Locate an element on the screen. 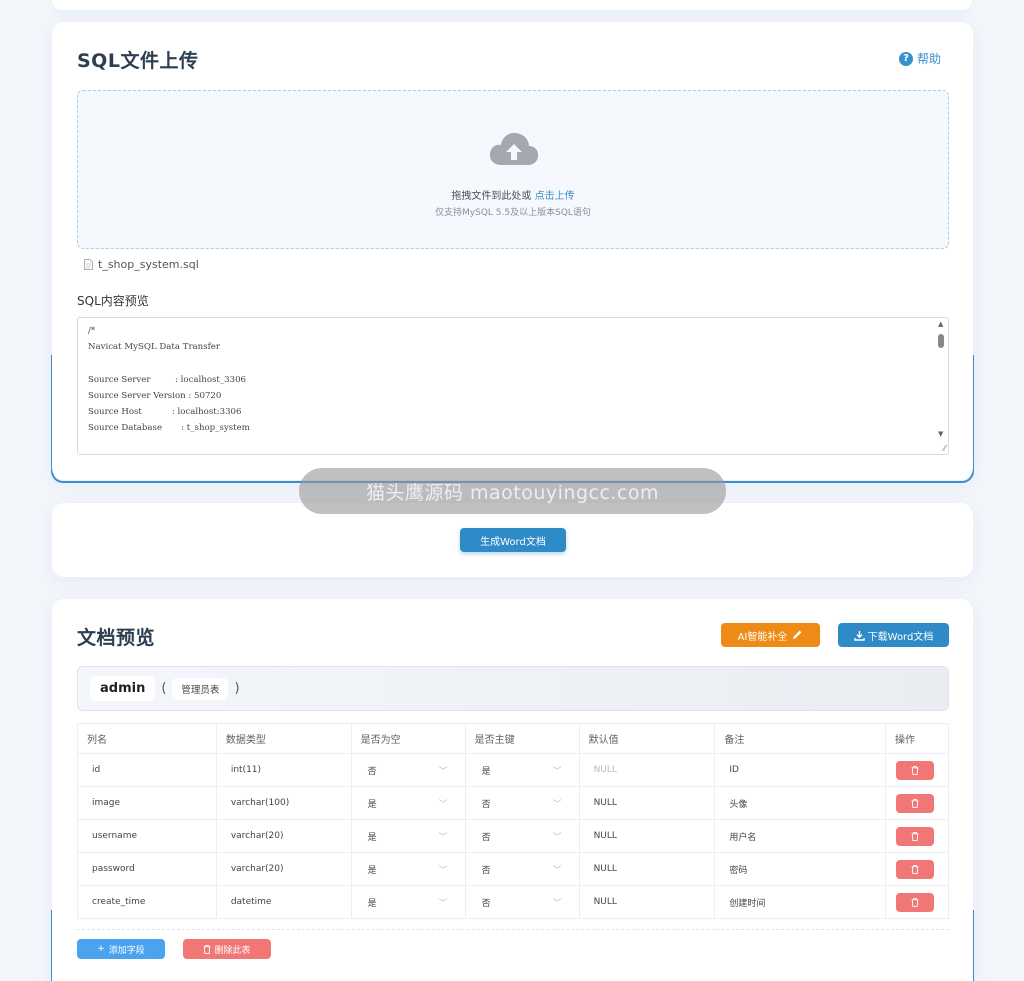 The width and height of the screenshot is (1024, 981). resize-handle-icon: ⁄⁄ is located at coordinates (944, 448).